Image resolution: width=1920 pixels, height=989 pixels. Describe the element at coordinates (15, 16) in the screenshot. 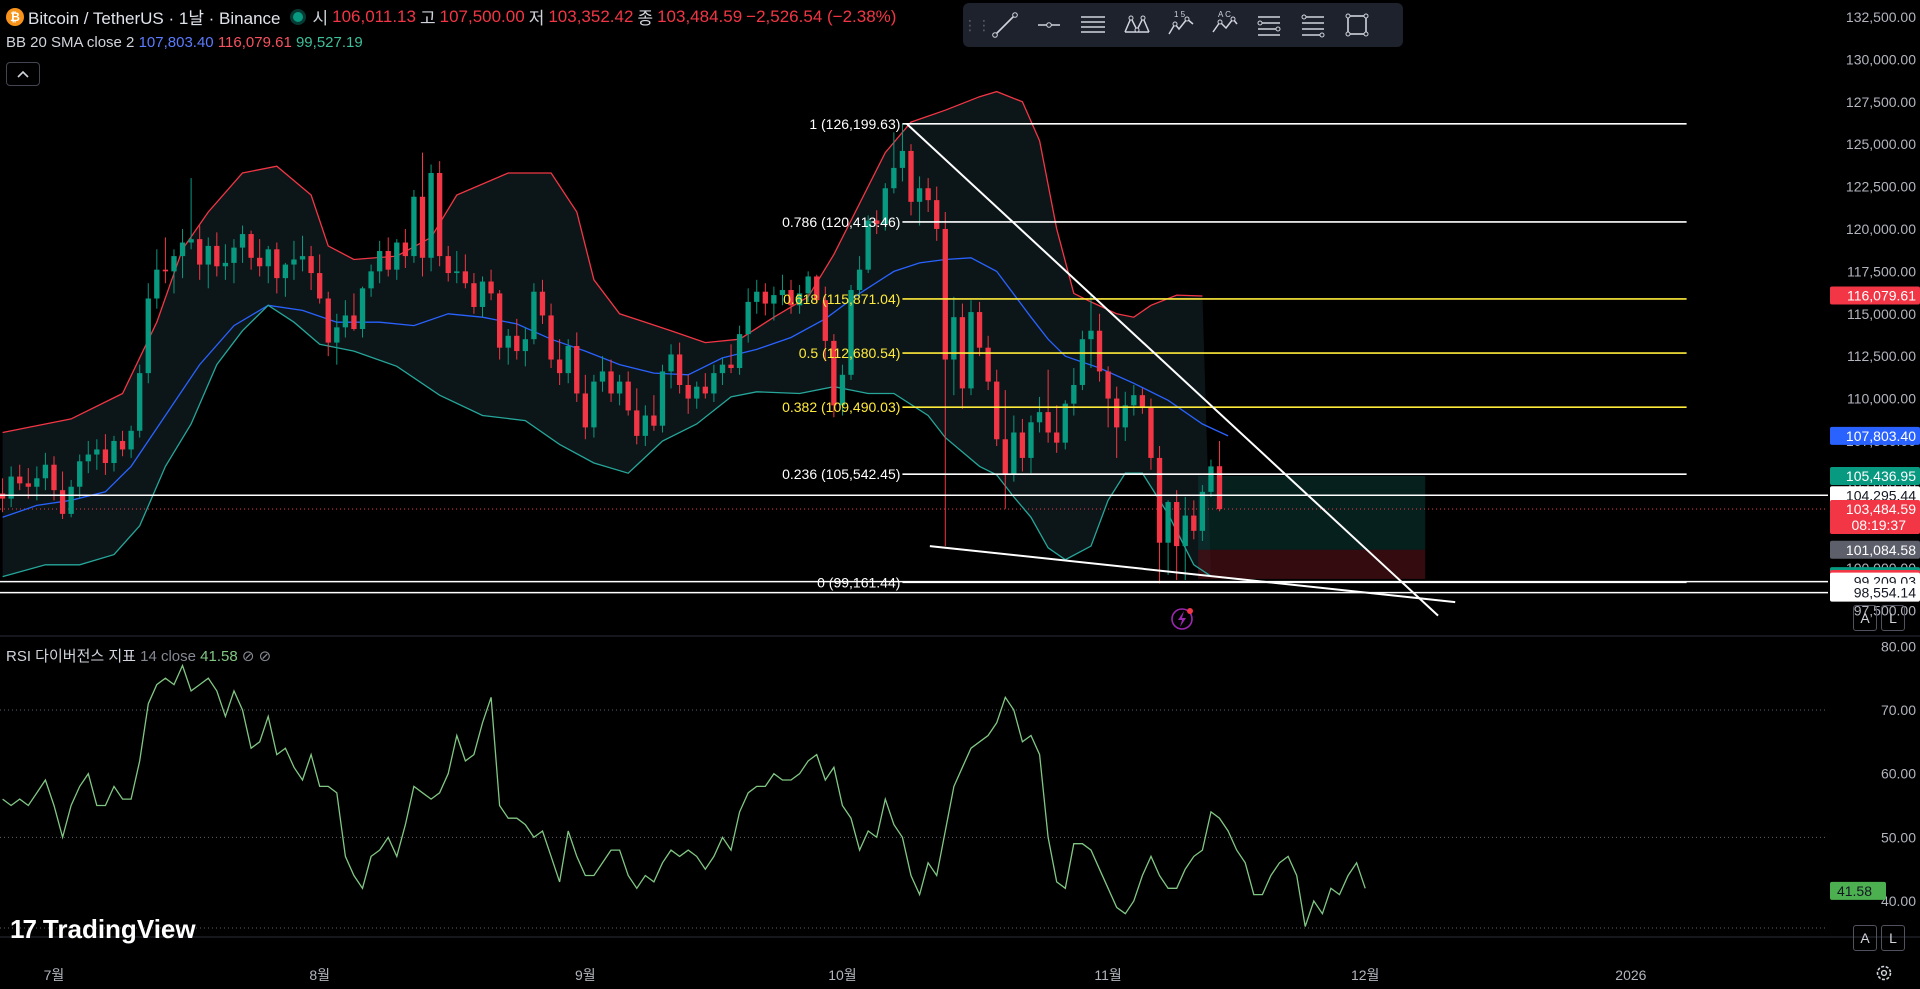

I see `bitcoin-icon: ₿` at that location.